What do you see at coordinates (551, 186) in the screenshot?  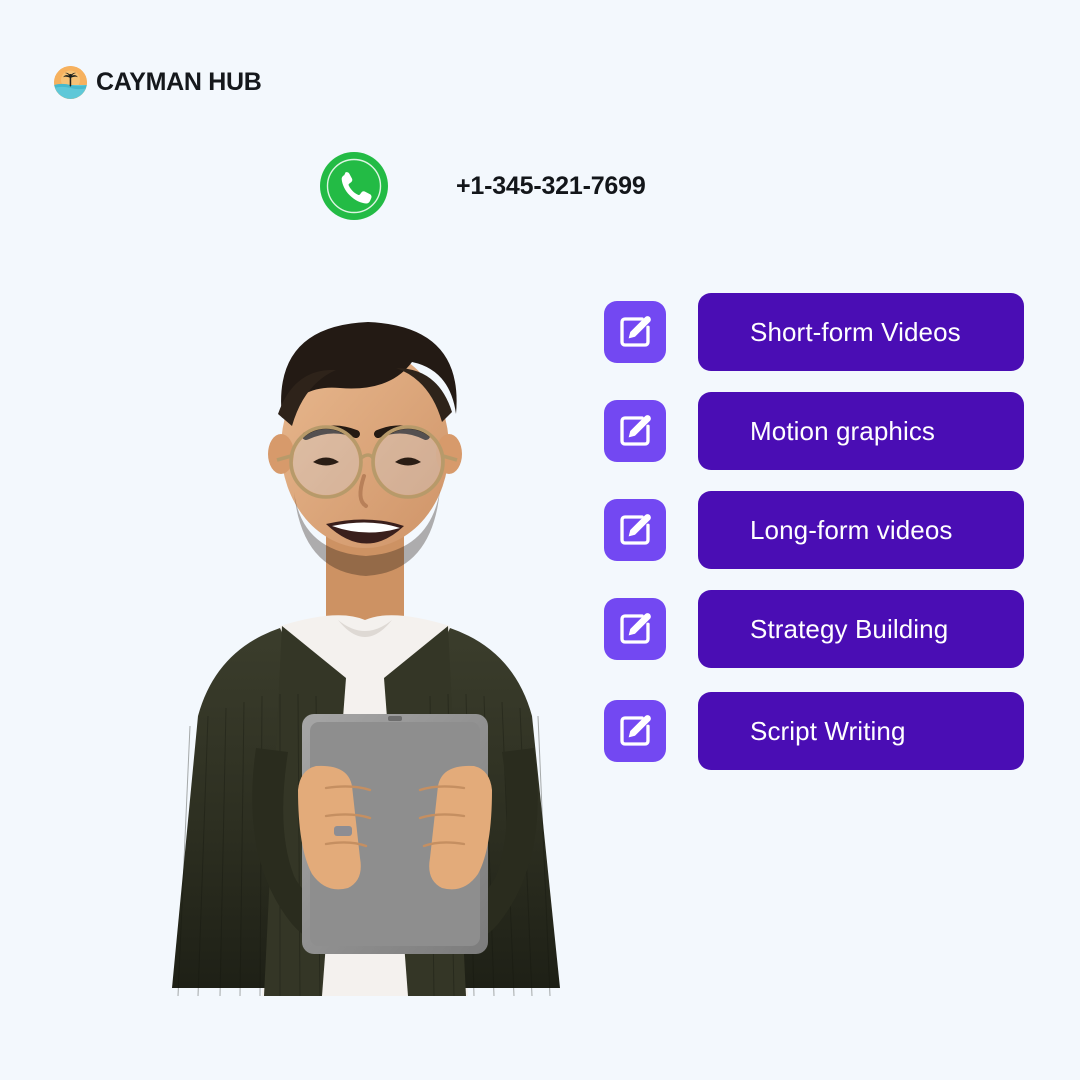 I see `phone-number-text: +1-345-321-7699` at bounding box center [551, 186].